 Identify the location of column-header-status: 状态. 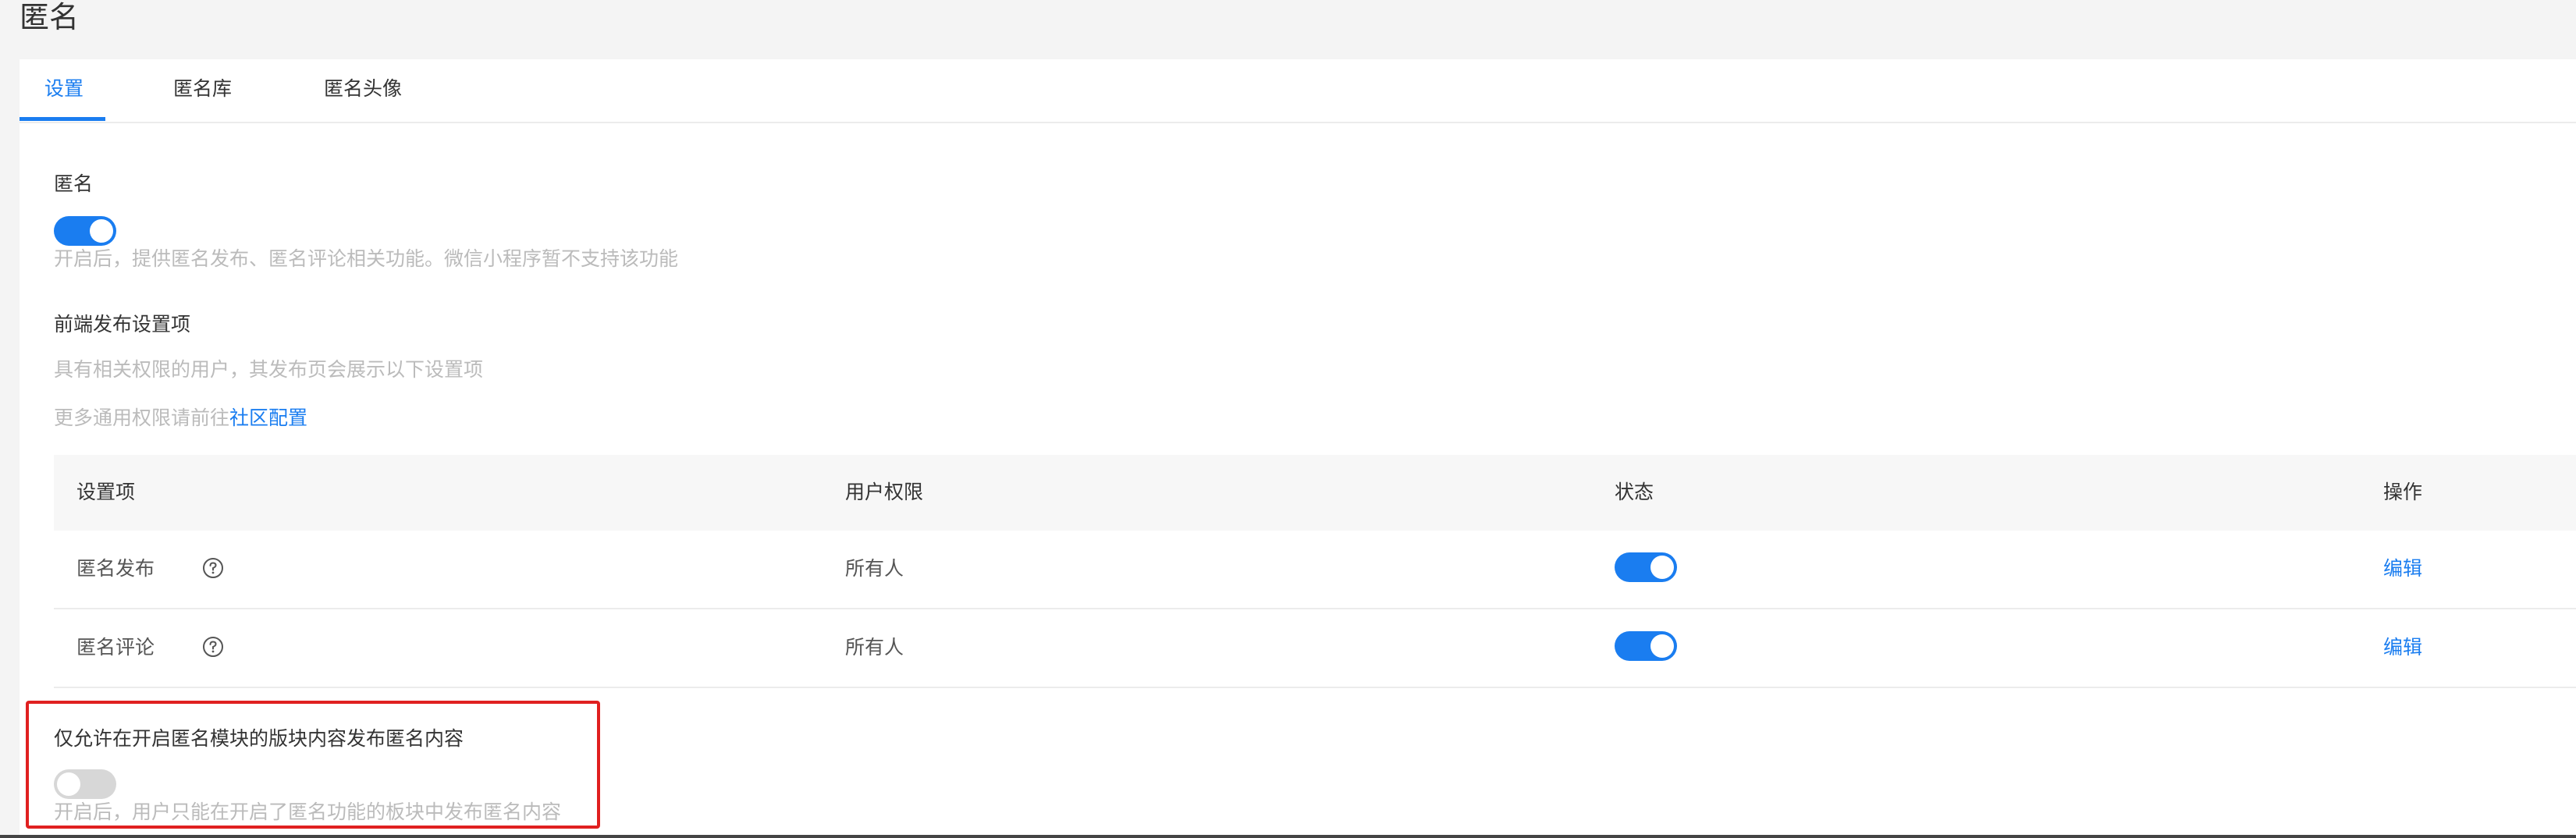
(1634, 492).